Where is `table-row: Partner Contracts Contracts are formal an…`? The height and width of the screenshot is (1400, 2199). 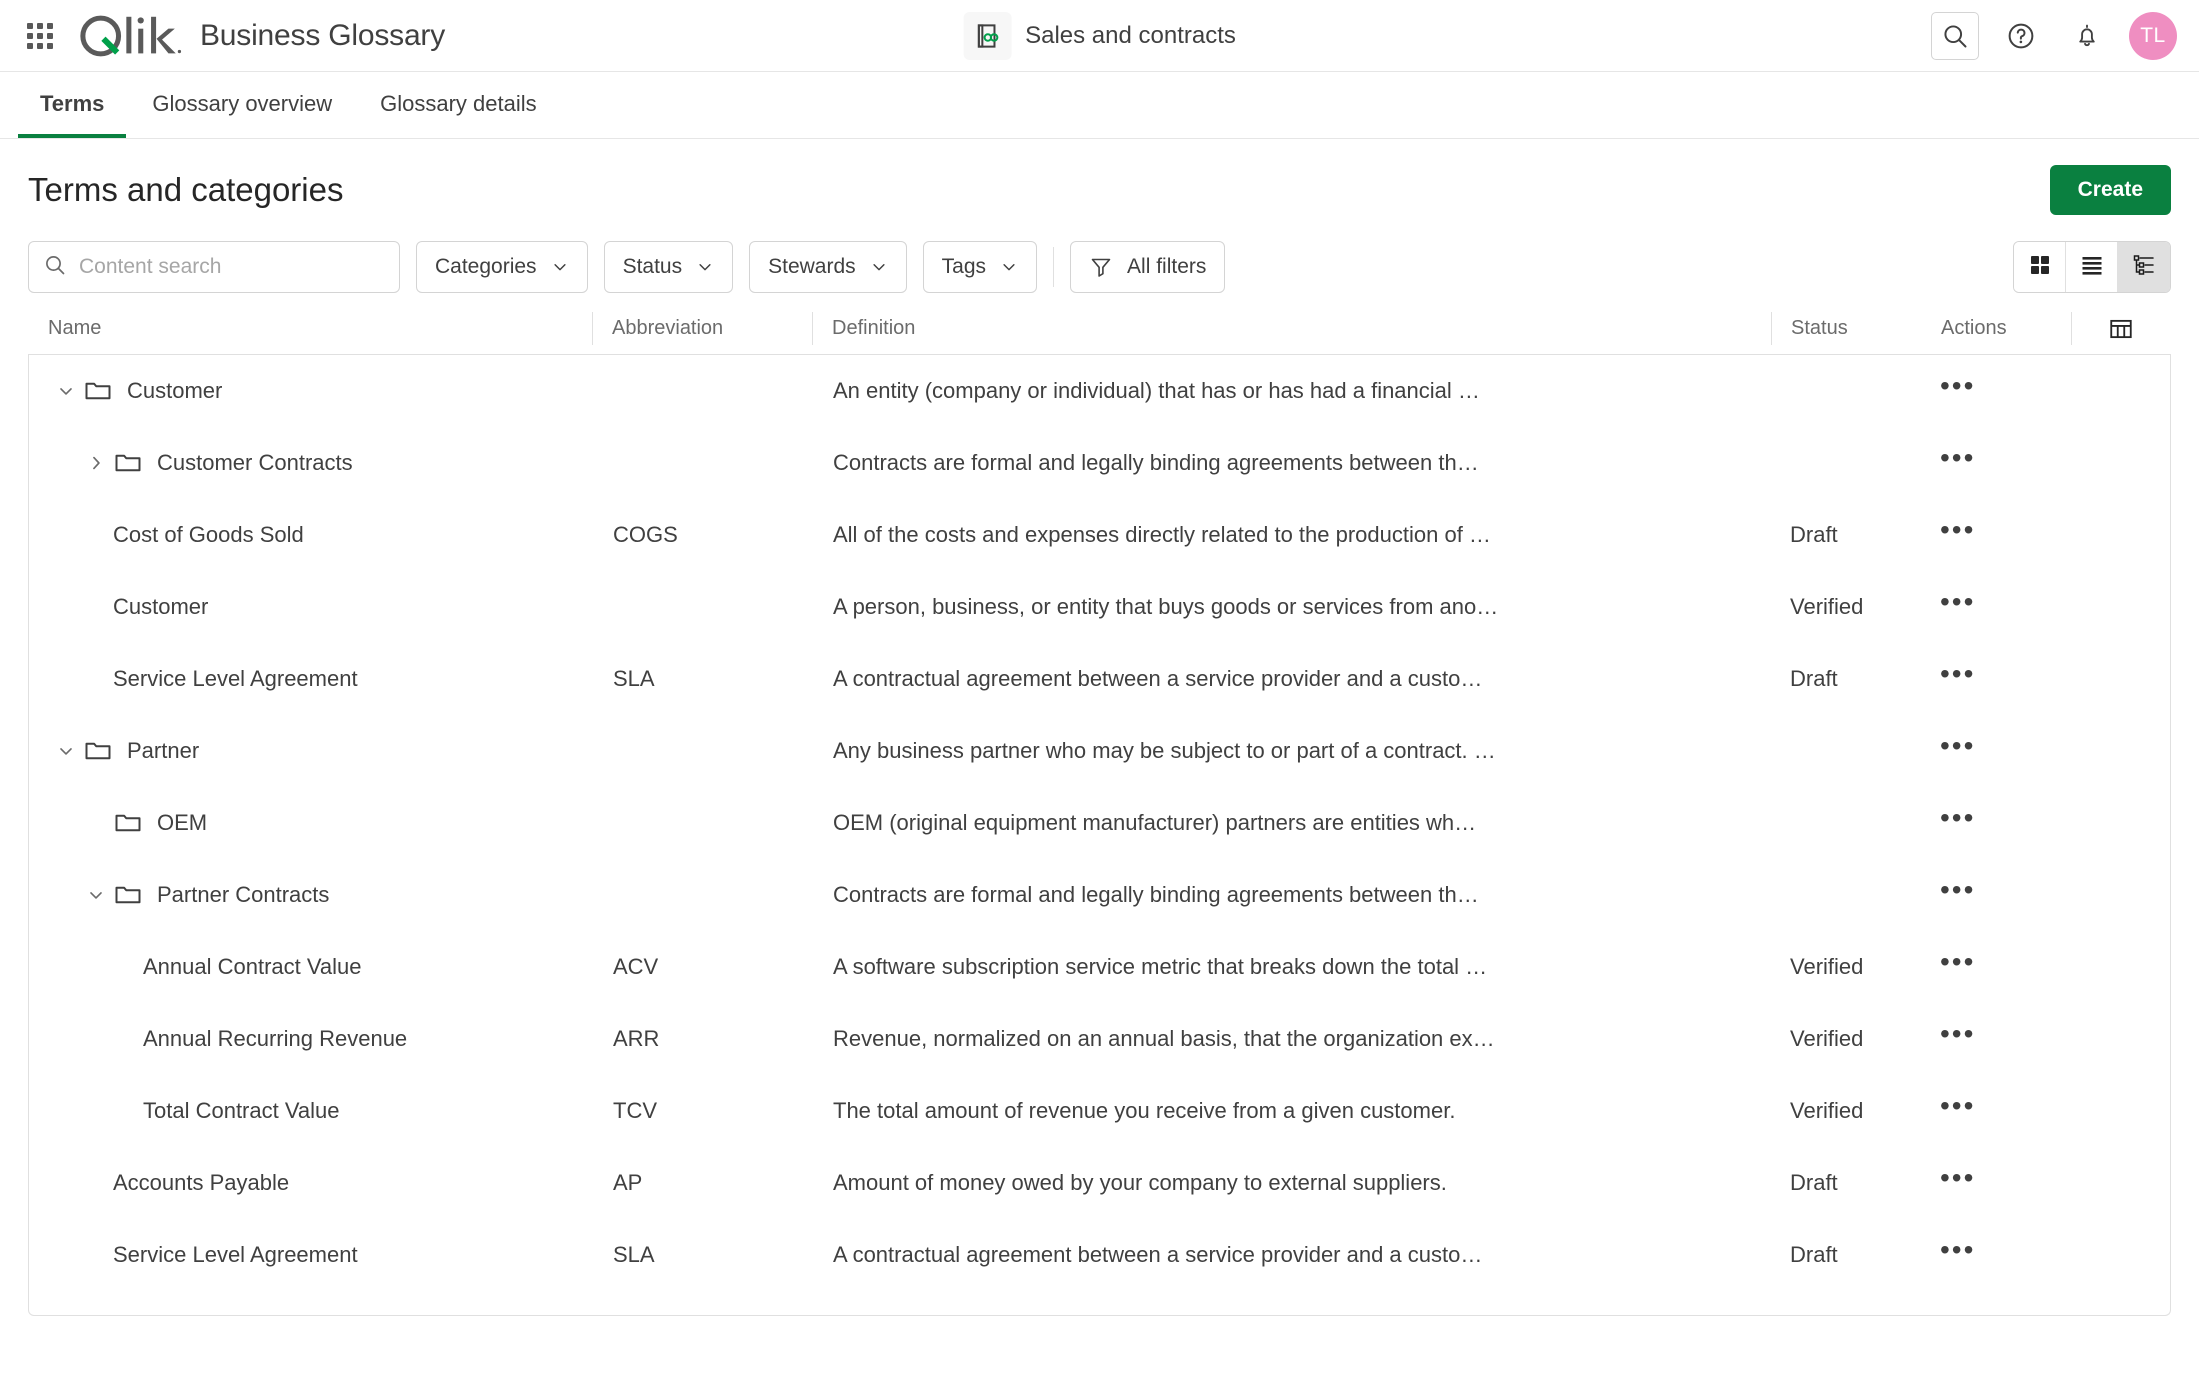 table-row: Partner Contracts Contracts are formal an… is located at coordinates (1099, 895).